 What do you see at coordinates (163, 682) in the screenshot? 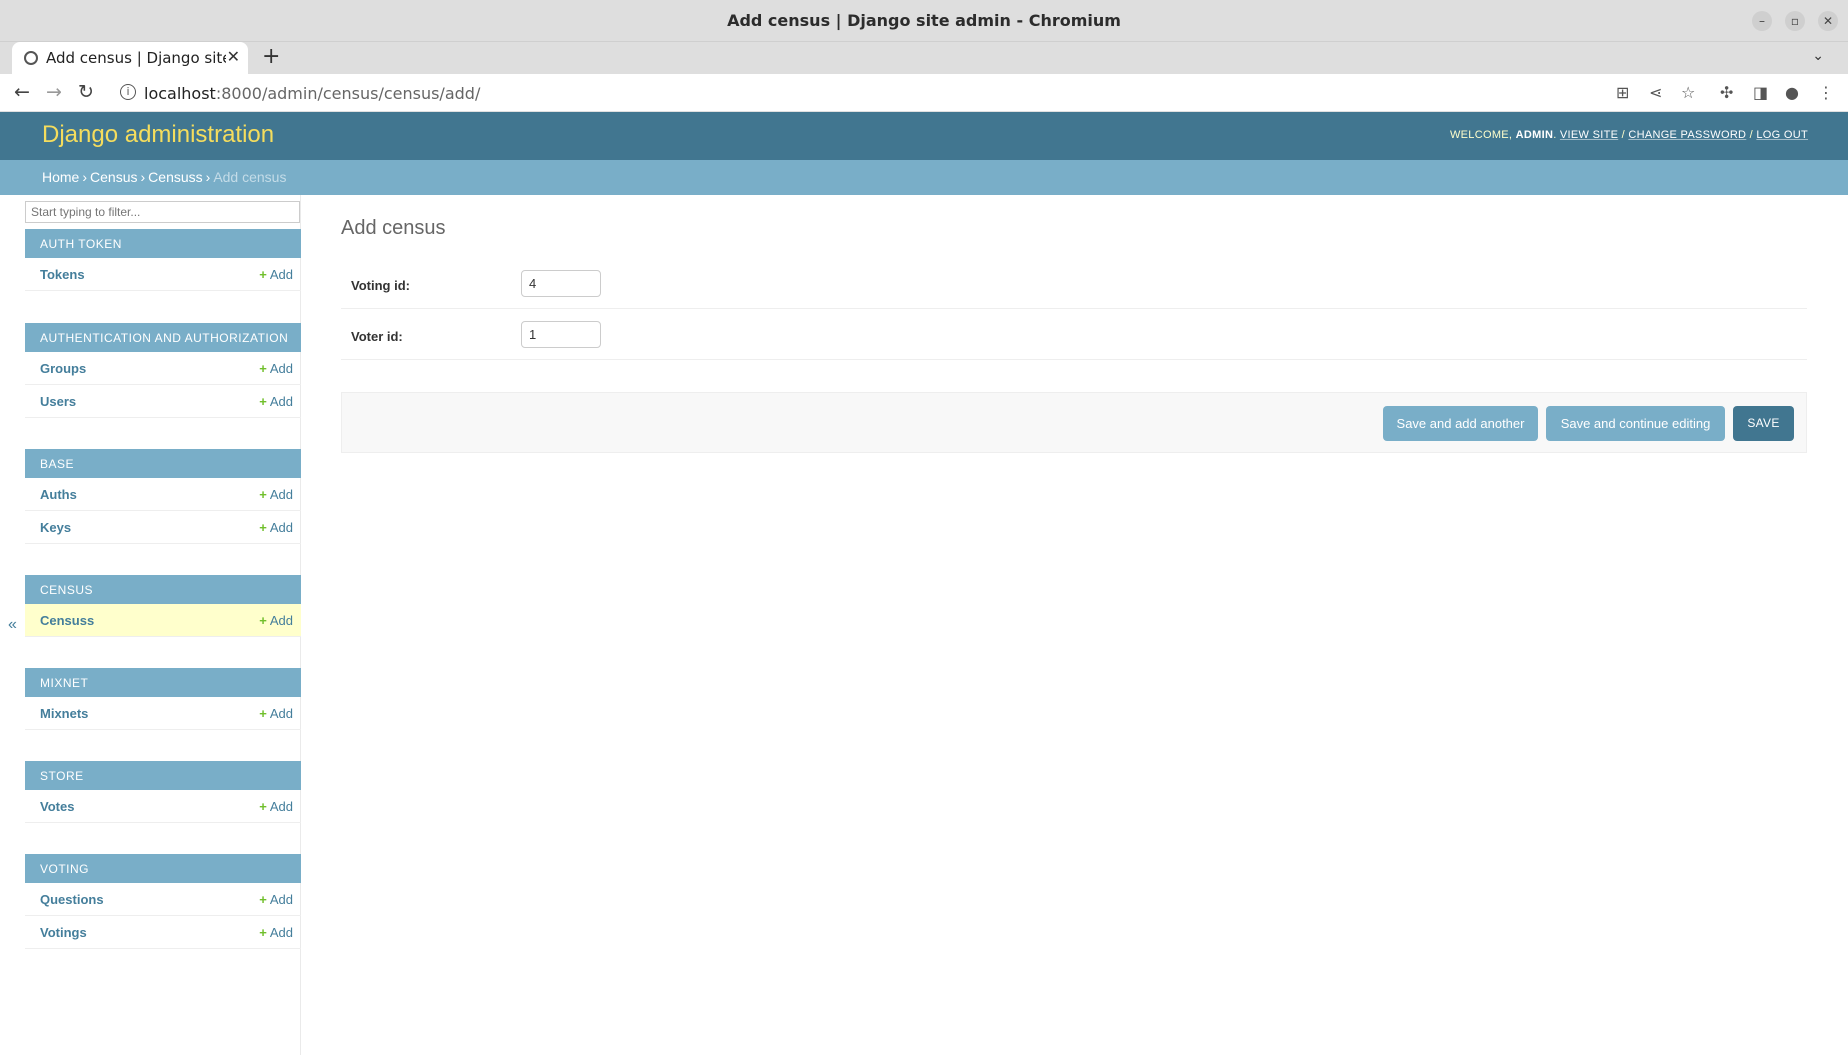
I see `app-caption: MIXNET` at bounding box center [163, 682].